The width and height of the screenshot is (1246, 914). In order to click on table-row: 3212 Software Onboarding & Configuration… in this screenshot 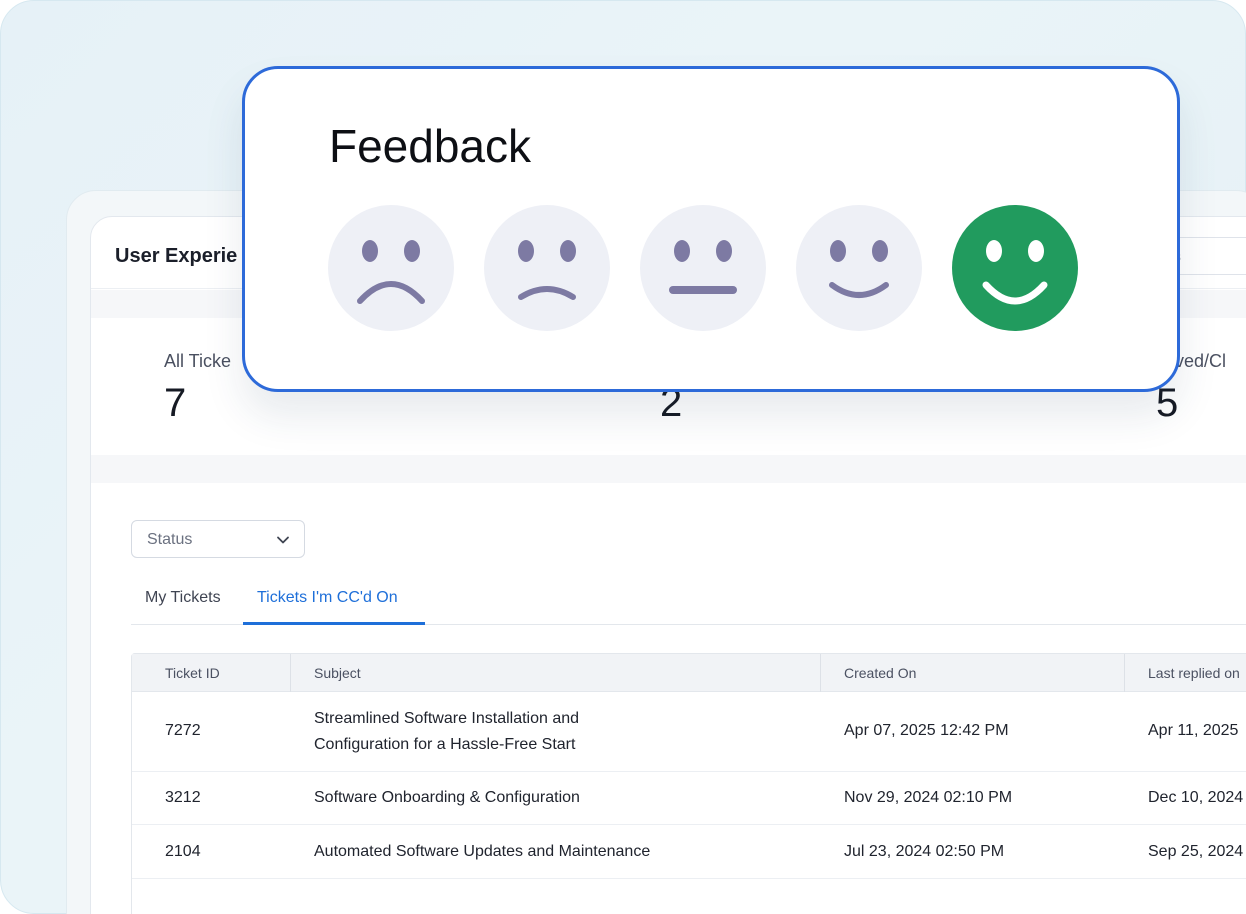, I will do `click(689, 798)`.